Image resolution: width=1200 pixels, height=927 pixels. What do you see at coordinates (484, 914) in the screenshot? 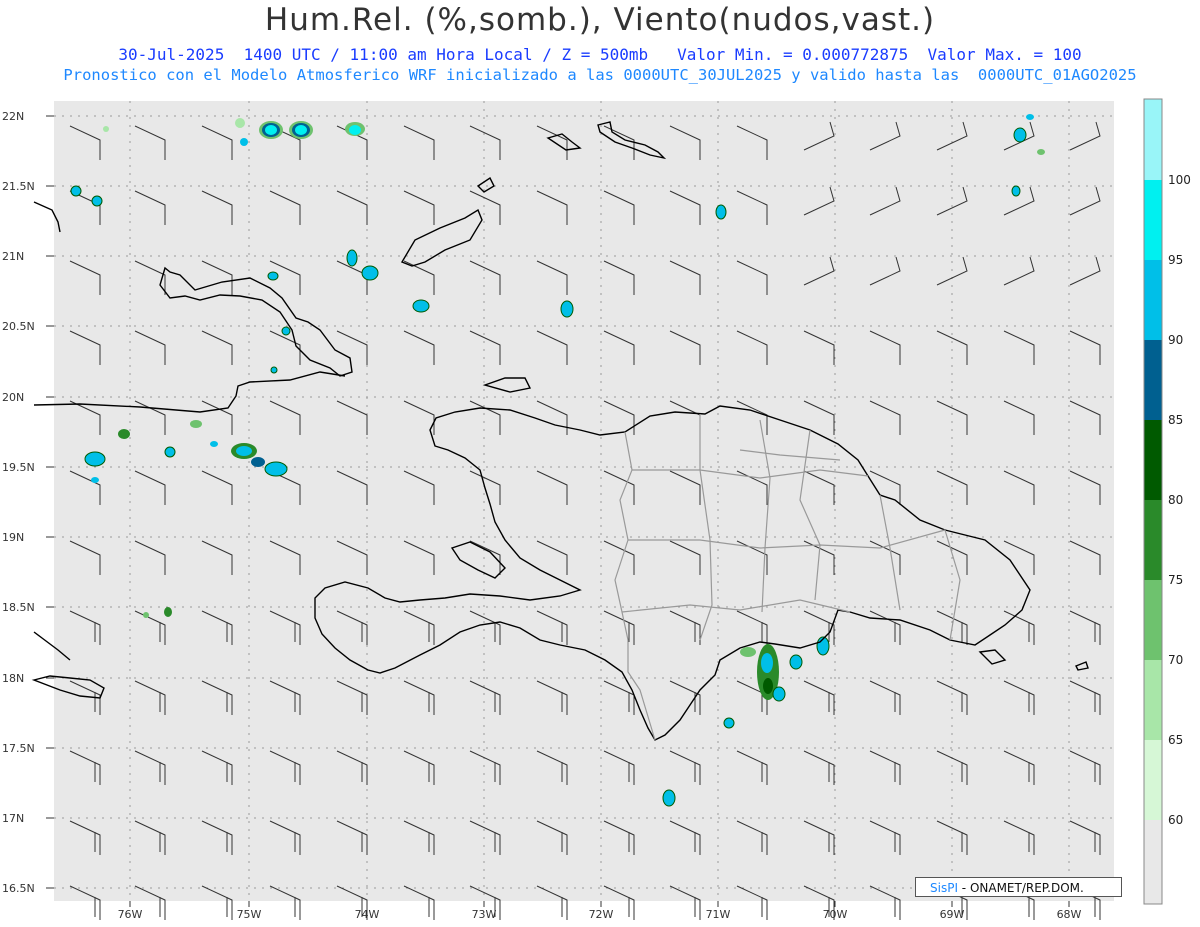
I see `lon-label: 73W` at bounding box center [484, 914].